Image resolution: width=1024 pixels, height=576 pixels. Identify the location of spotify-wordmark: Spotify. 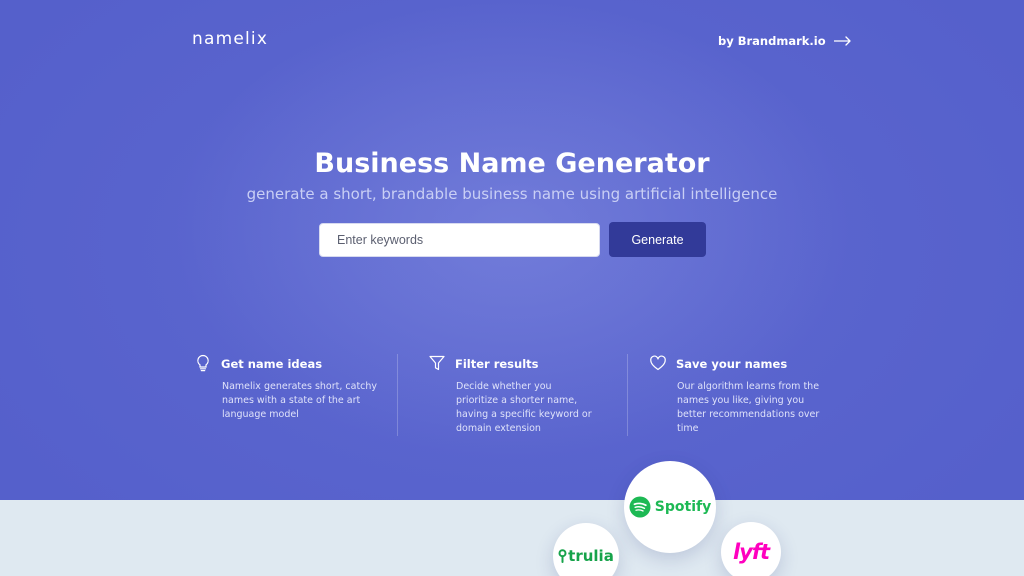
(683, 507).